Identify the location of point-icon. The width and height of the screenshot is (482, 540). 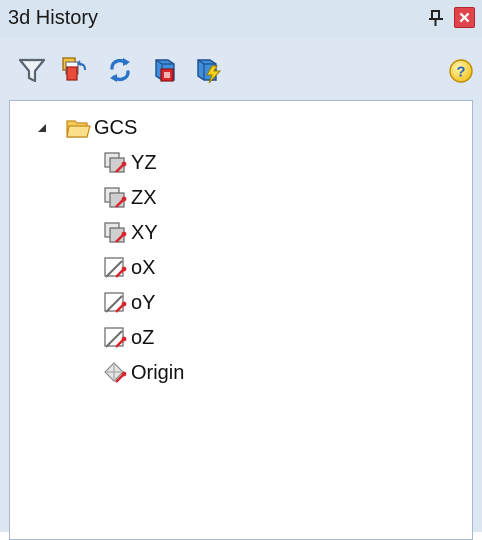
(115, 372).